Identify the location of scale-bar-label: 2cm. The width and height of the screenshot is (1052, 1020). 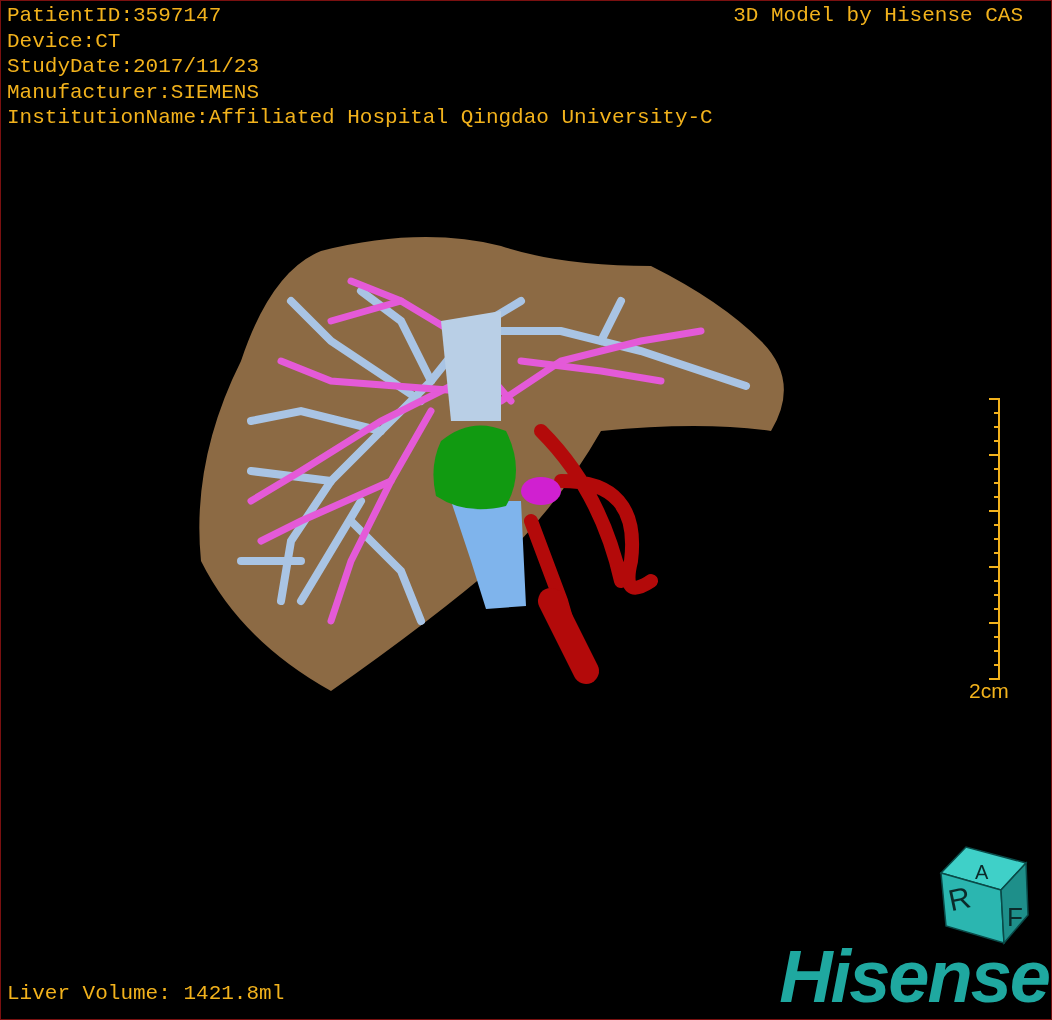
(989, 691).